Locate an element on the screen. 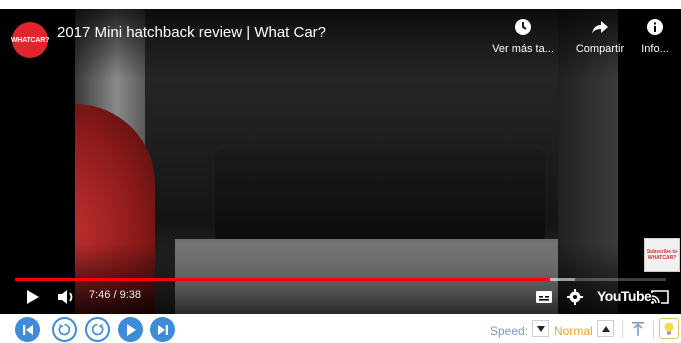 This screenshot has height=343, width=681. replay-icon is located at coordinates (97, 329).